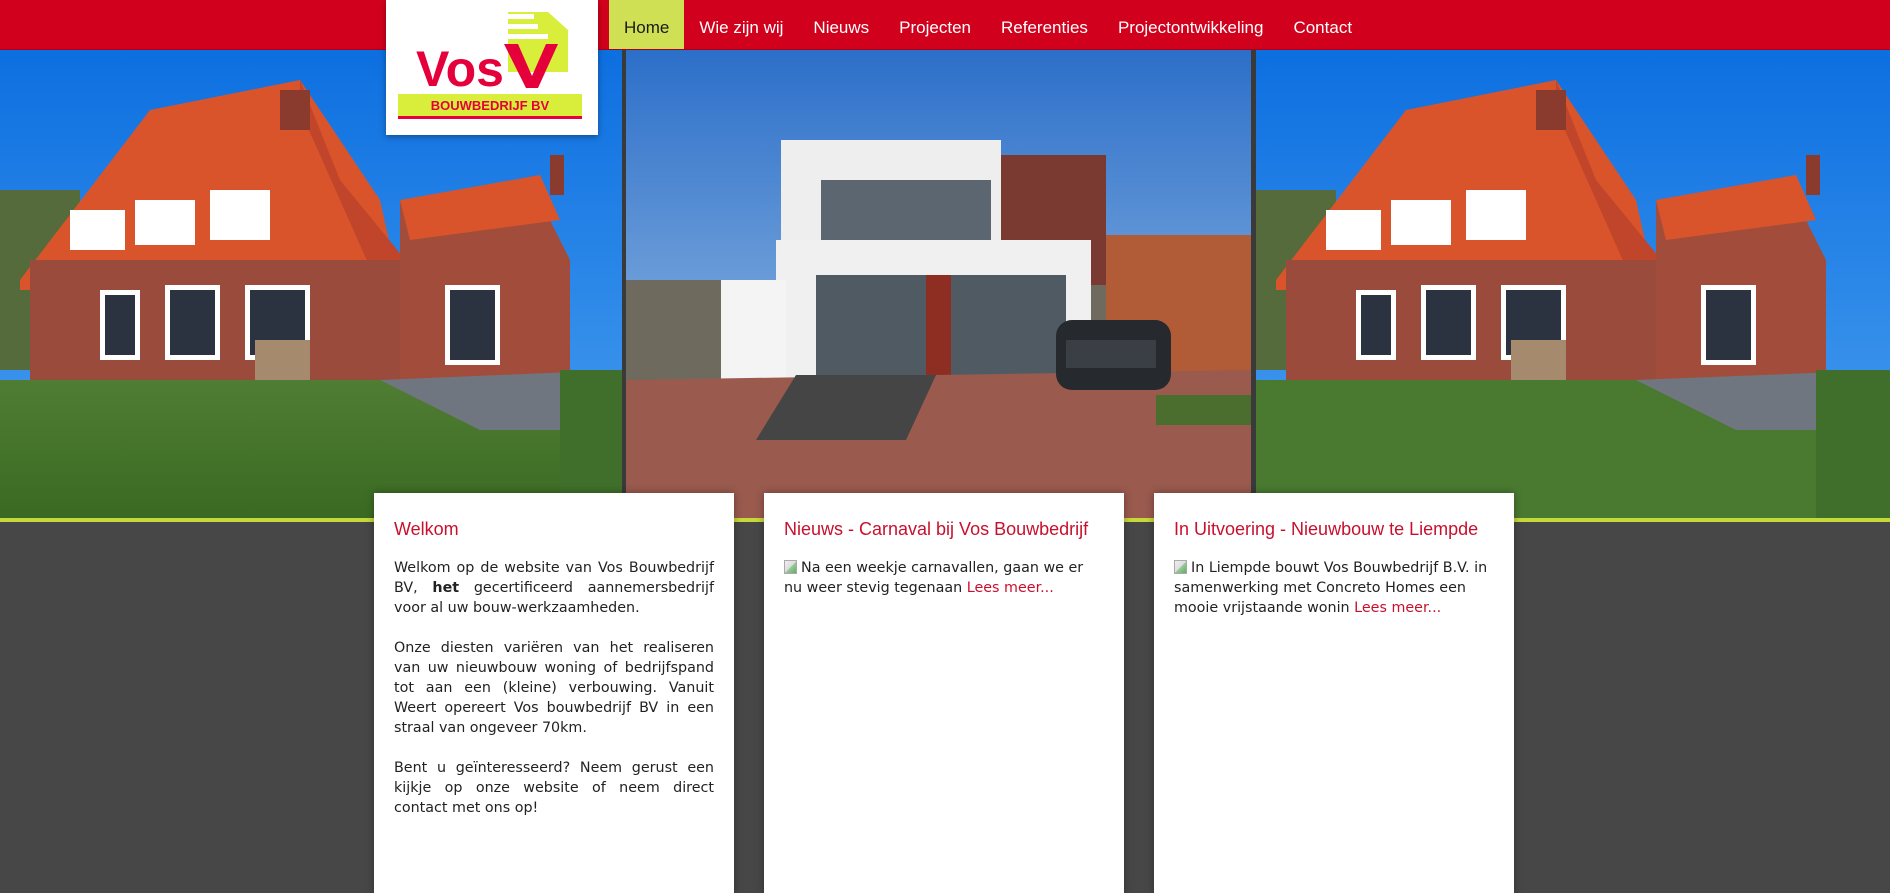  What do you see at coordinates (446, 588) in the screenshot?
I see `welcome-p1-bold: het` at bounding box center [446, 588].